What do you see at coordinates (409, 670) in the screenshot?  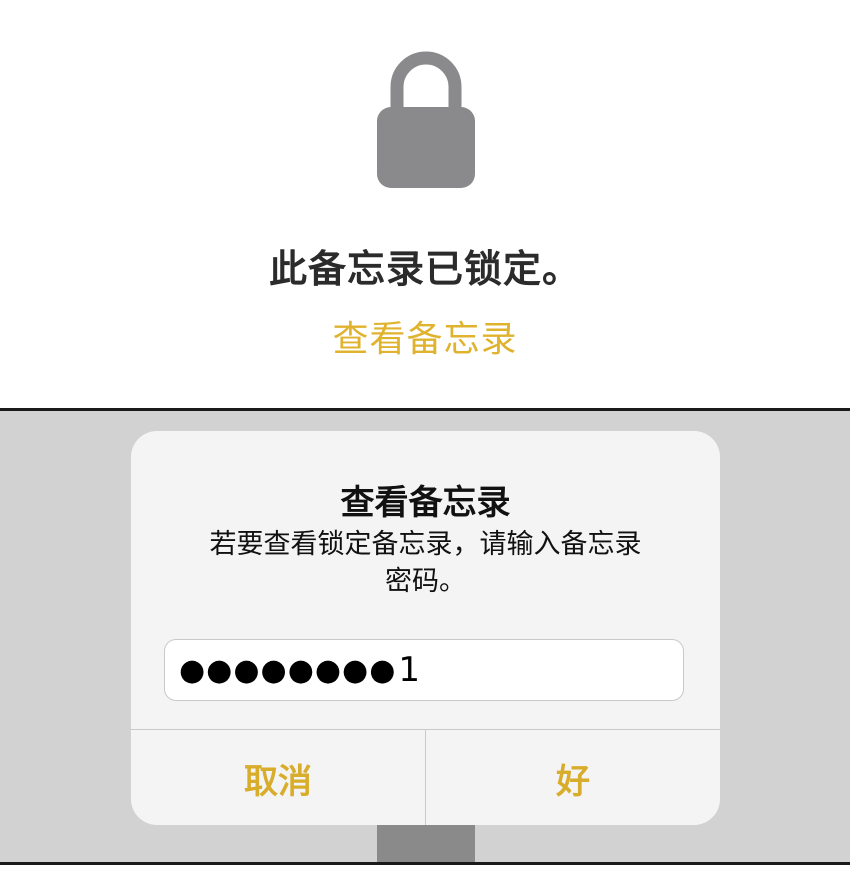 I see `password-last-char: 1` at bounding box center [409, 670].